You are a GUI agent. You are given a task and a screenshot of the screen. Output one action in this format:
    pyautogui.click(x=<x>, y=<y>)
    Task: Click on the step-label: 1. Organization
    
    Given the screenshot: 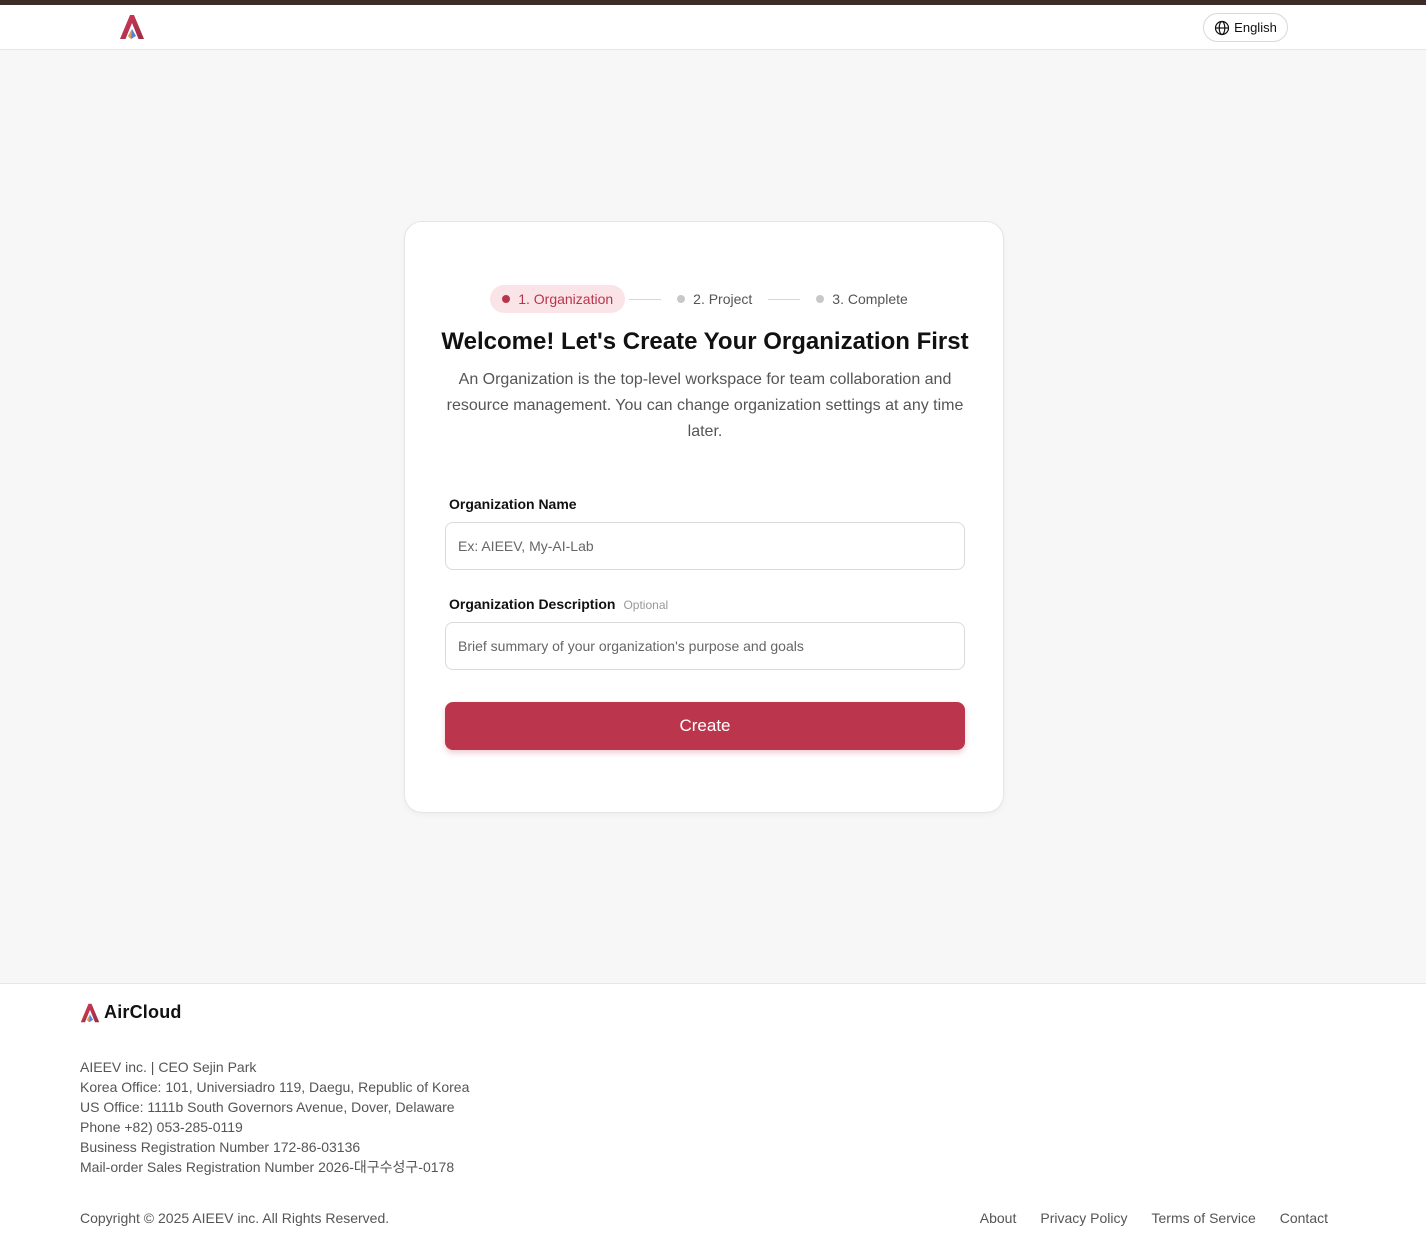 What is the action you would take?
    pyautogui.click(x=566, y=299)
    